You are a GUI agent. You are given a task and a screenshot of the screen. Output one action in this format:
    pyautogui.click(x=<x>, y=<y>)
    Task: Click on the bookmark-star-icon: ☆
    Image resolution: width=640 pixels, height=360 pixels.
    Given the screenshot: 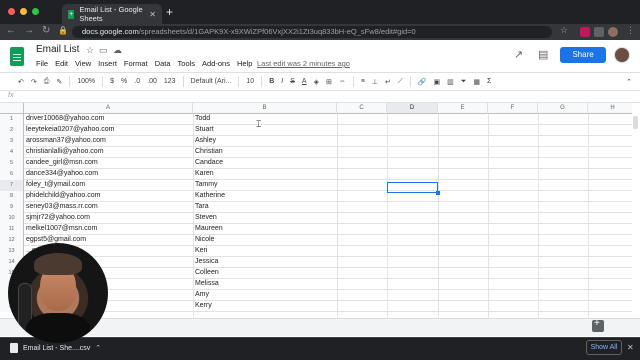 What is the action you would take?
    pyautogui.click(x=564, y=30)
    